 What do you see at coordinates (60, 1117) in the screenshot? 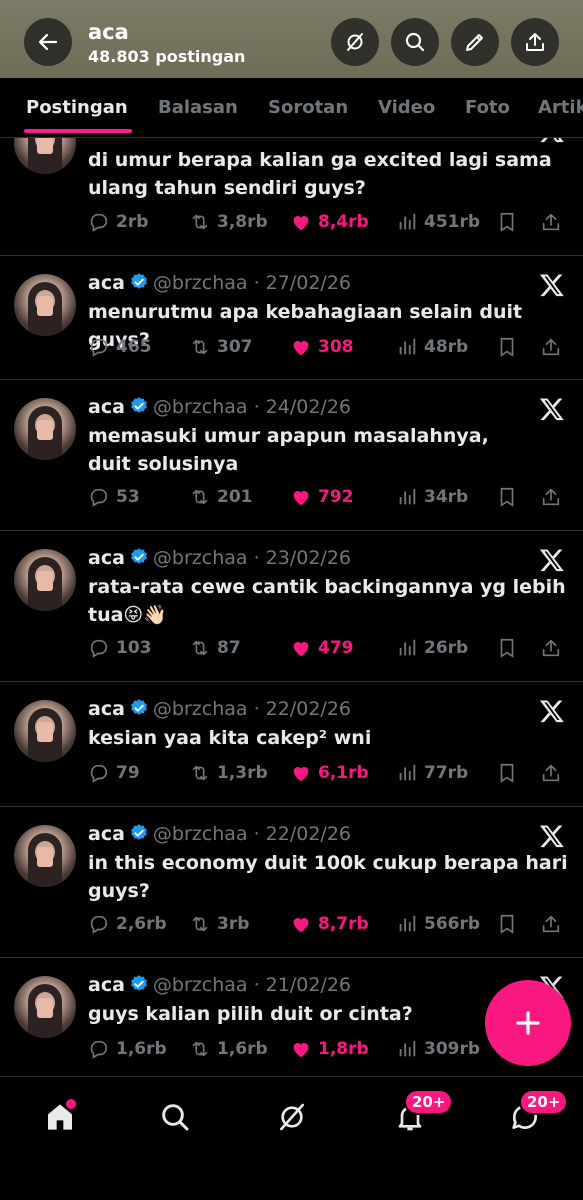
I see `nav-home` at bounding box center [60, 1117].